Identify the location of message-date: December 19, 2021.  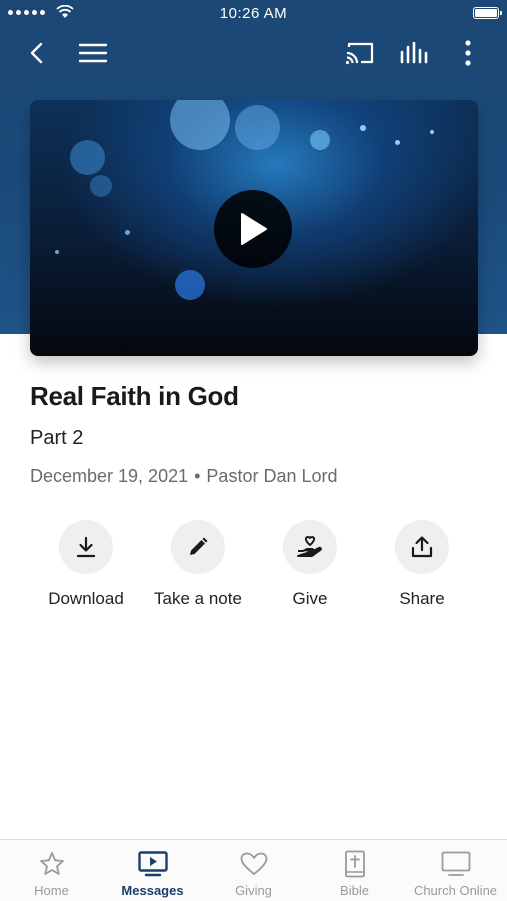
(109, 476).